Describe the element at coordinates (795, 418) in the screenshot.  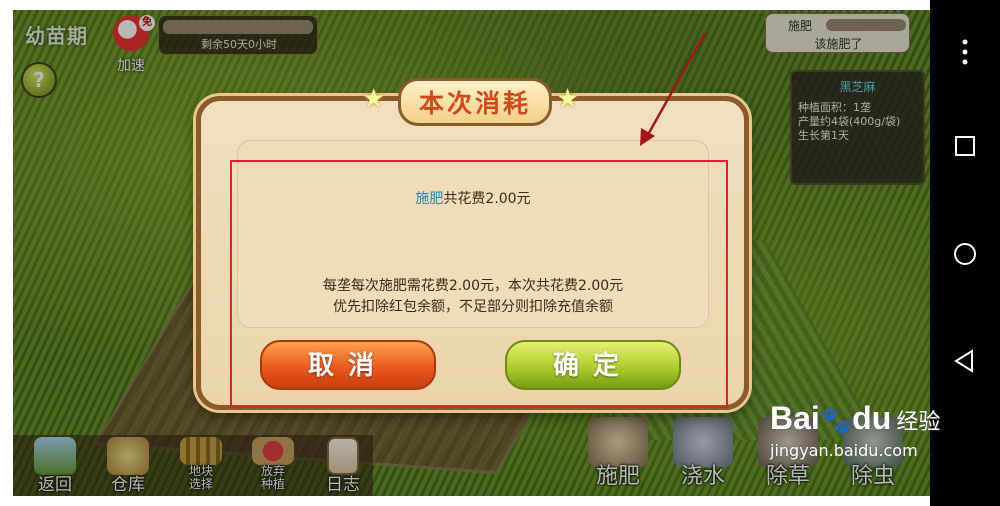
I see `baidu-logo: Bai` at that location.